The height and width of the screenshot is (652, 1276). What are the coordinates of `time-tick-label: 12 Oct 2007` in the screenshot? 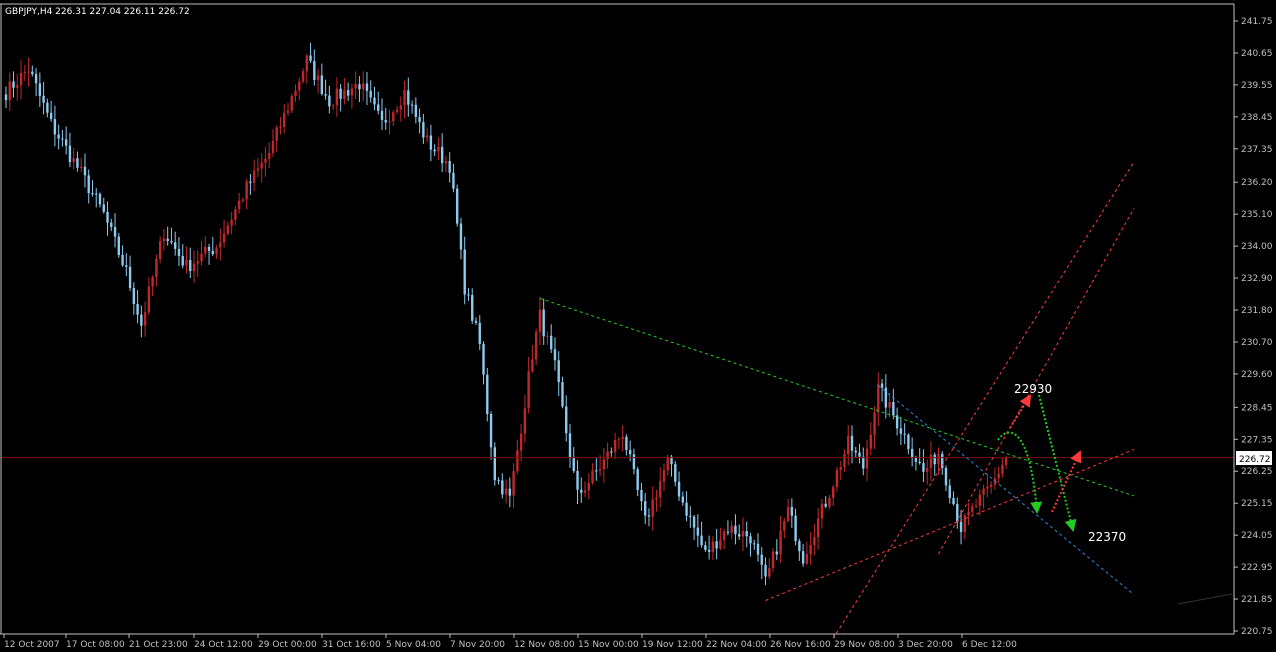 It's located at (32, 645).